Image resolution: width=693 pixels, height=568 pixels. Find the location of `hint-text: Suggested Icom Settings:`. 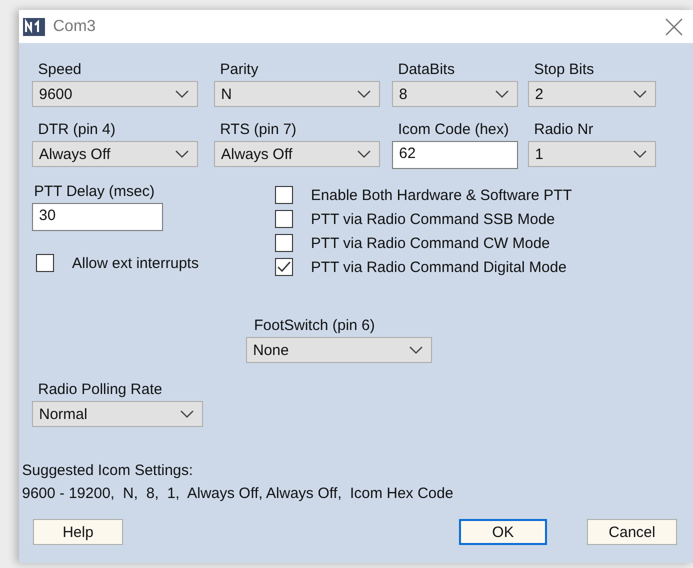

hint-text: Suggested Icom Settings: is located at coordinates (108, 471).